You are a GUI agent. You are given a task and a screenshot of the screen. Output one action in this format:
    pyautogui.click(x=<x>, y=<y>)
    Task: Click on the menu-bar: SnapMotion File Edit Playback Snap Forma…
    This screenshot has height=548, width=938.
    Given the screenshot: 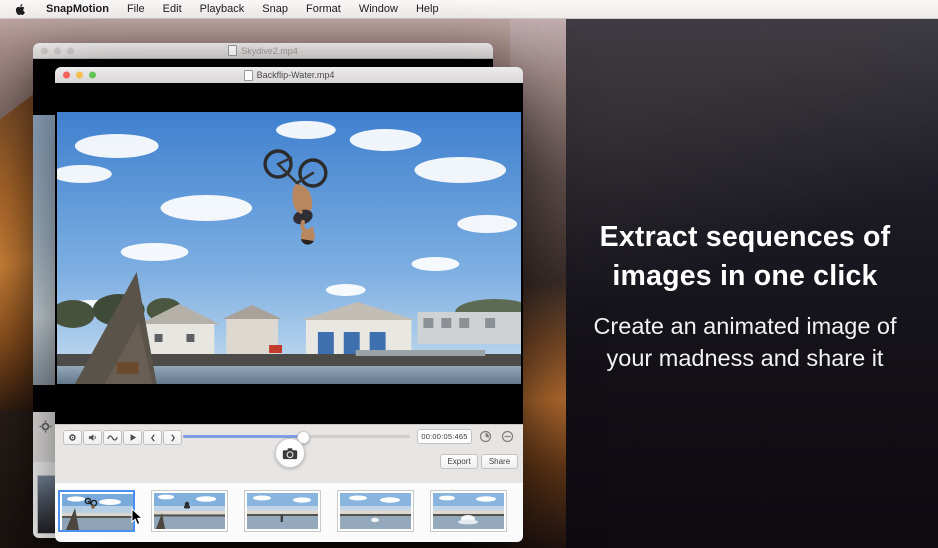 What is the action you would take?
    pyautogui.click(x=469, y=9)
    